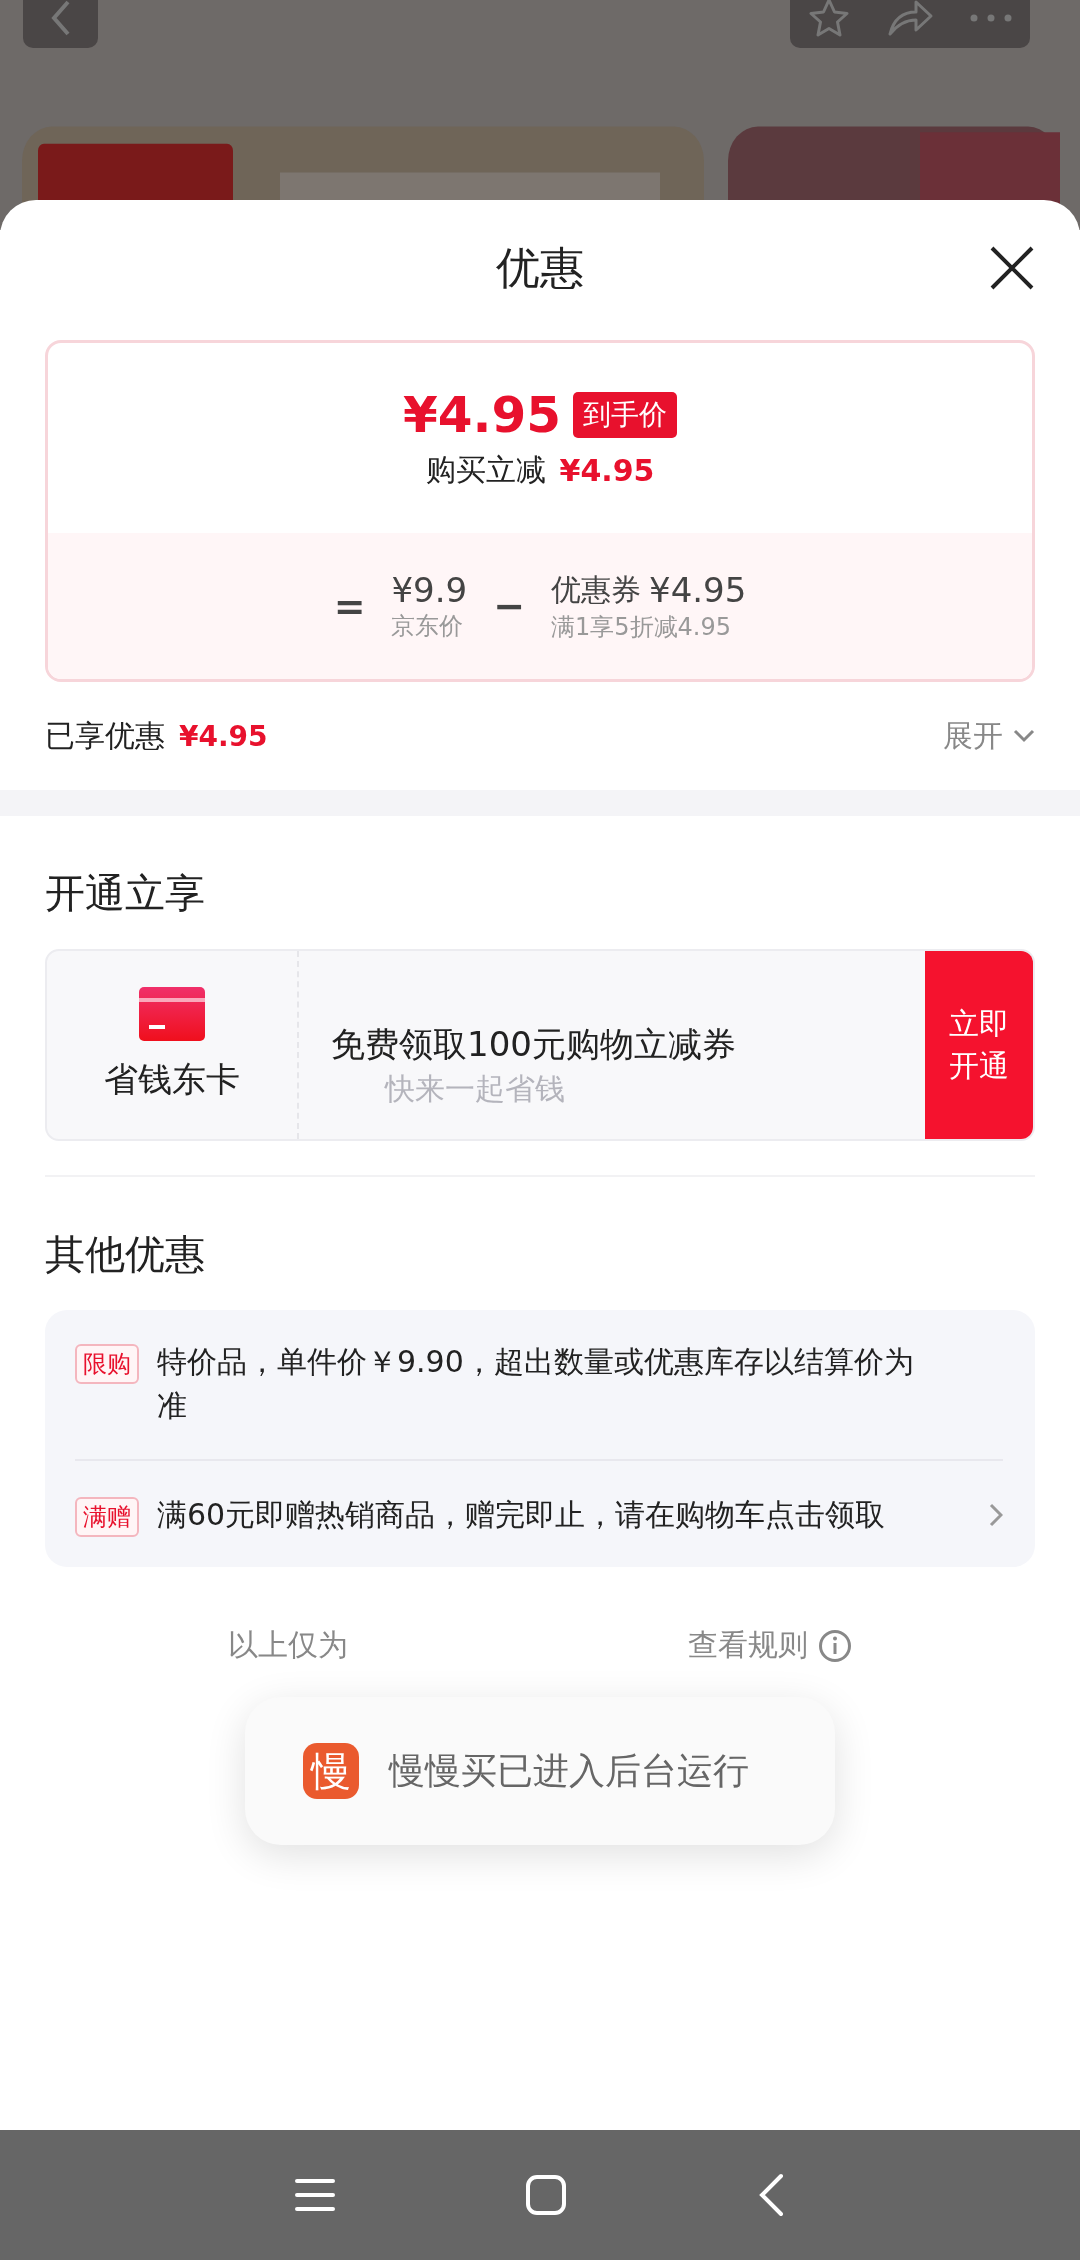 Image resolution: width=1080 pixels, height=2260 pixels. What do you see at coordinates (1012, 268) in the screenshot?
I see `close-icon` at bounding box center [1012, 268].